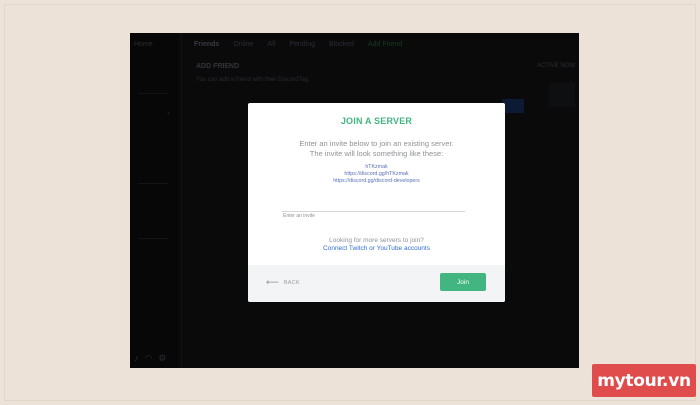 The image size is (700, 405). What do you see at coordinates (376, 240) in the screenshot?
I see `more-servers-text: Looking for more servers to join?` at bounding box center [376, 240].